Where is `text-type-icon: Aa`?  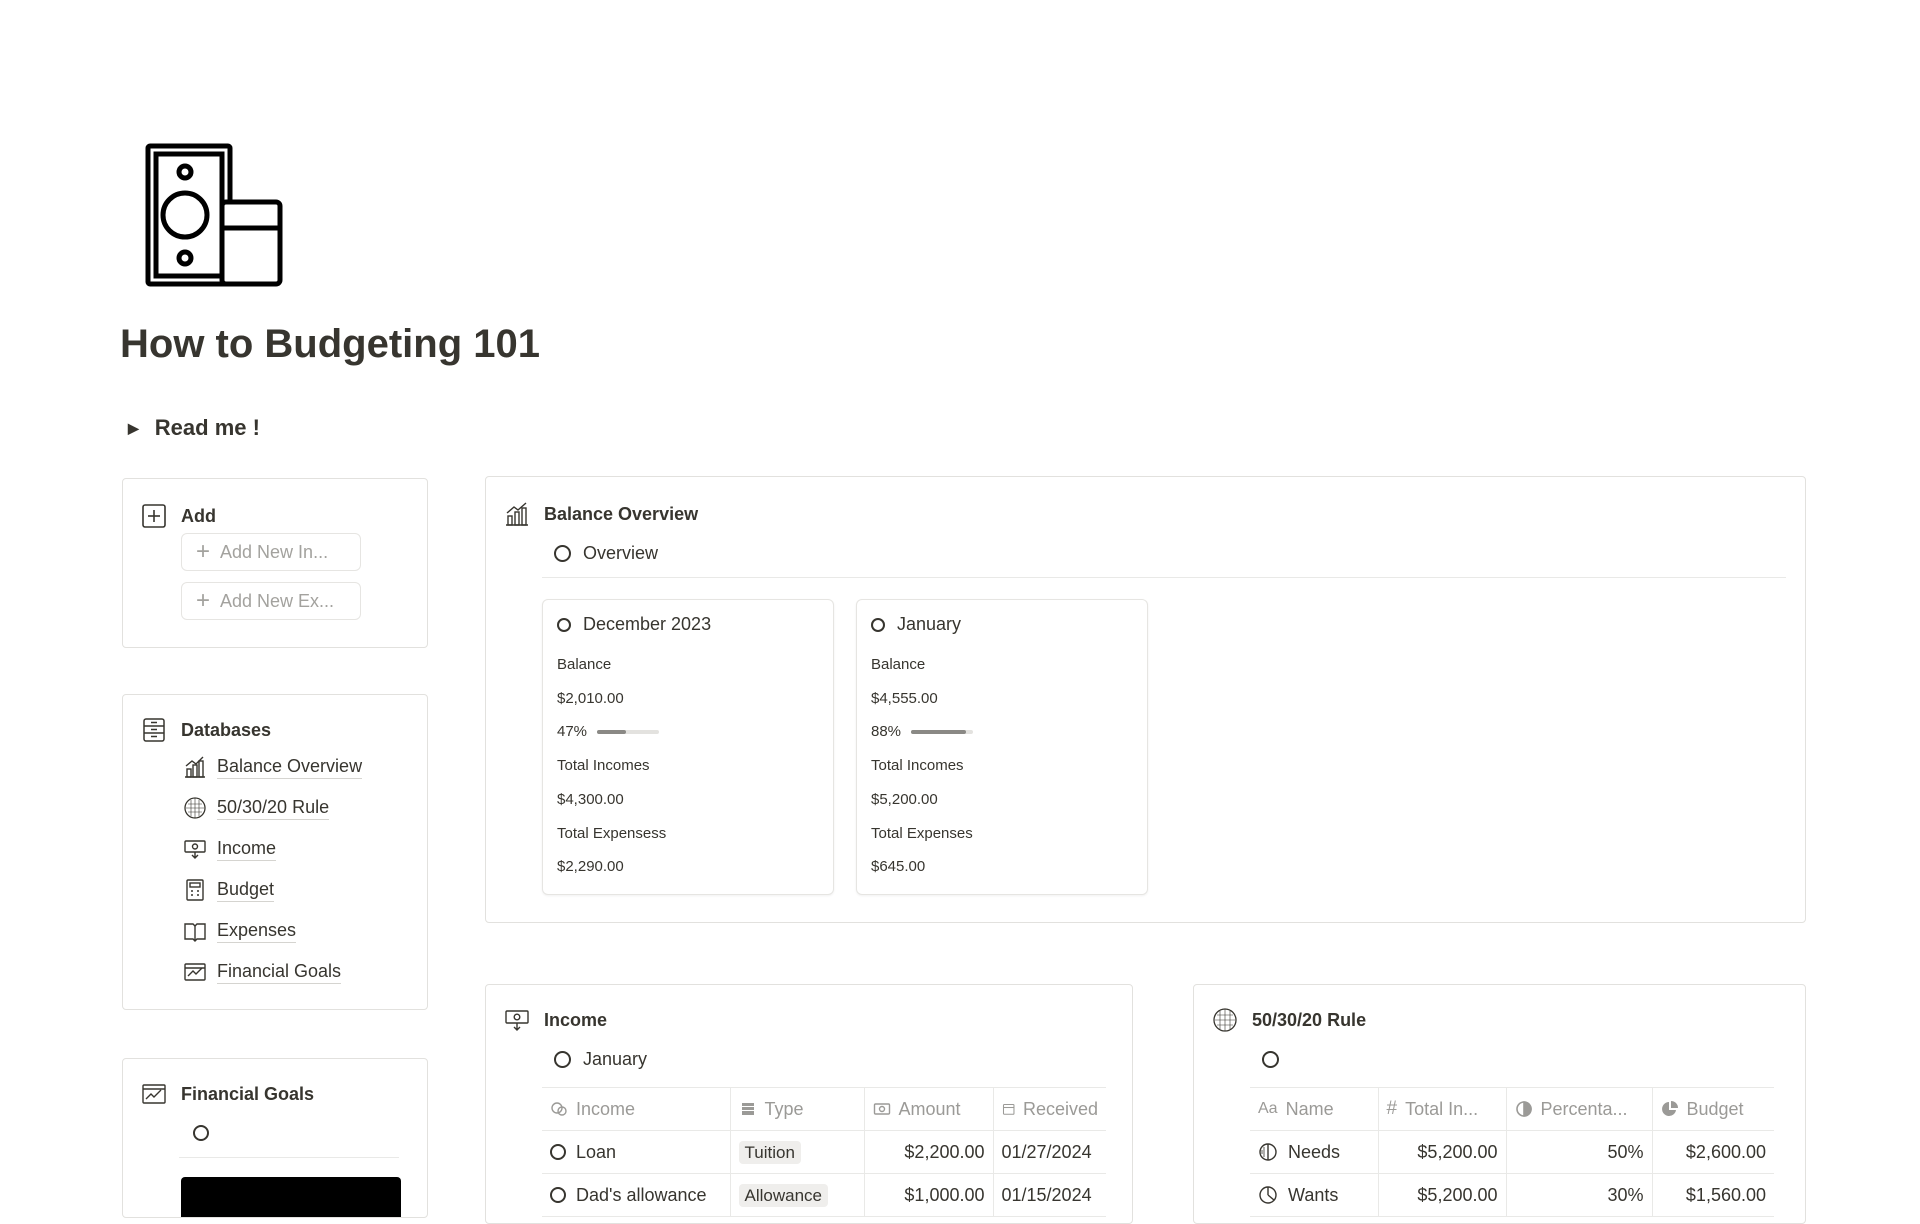
text-type-icon: Aa is located at coordinates (1268, 1108).